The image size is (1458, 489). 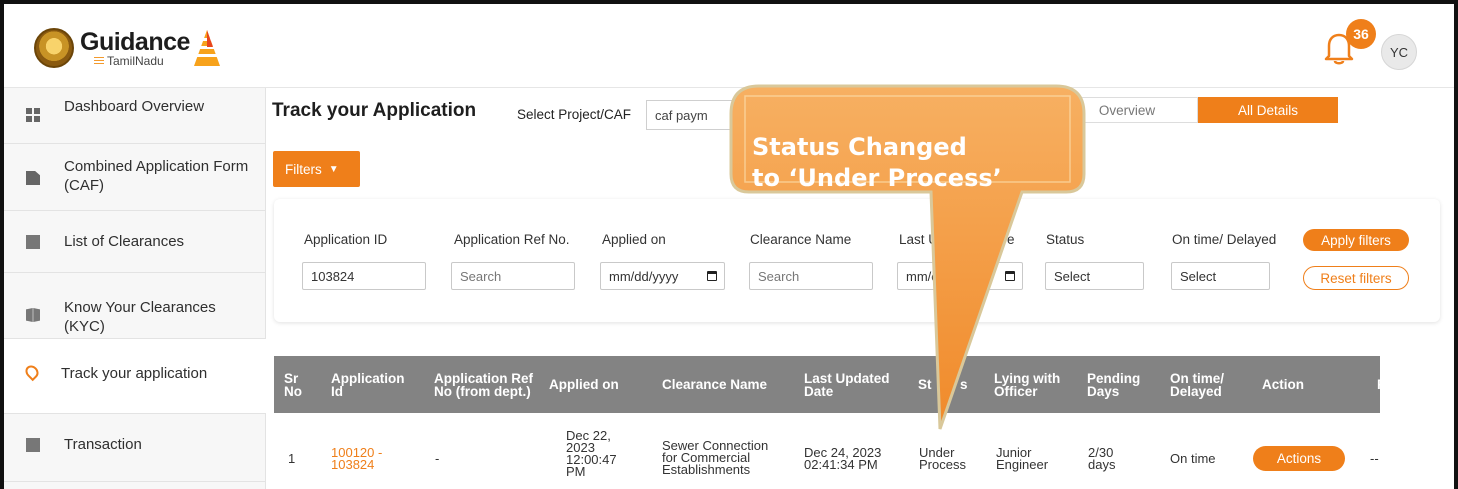 What do you see at coordinates (1102, 458) in the screenshot?
I see `cell-pending-days: 2/30 days` at bounding box center [1102, 458].